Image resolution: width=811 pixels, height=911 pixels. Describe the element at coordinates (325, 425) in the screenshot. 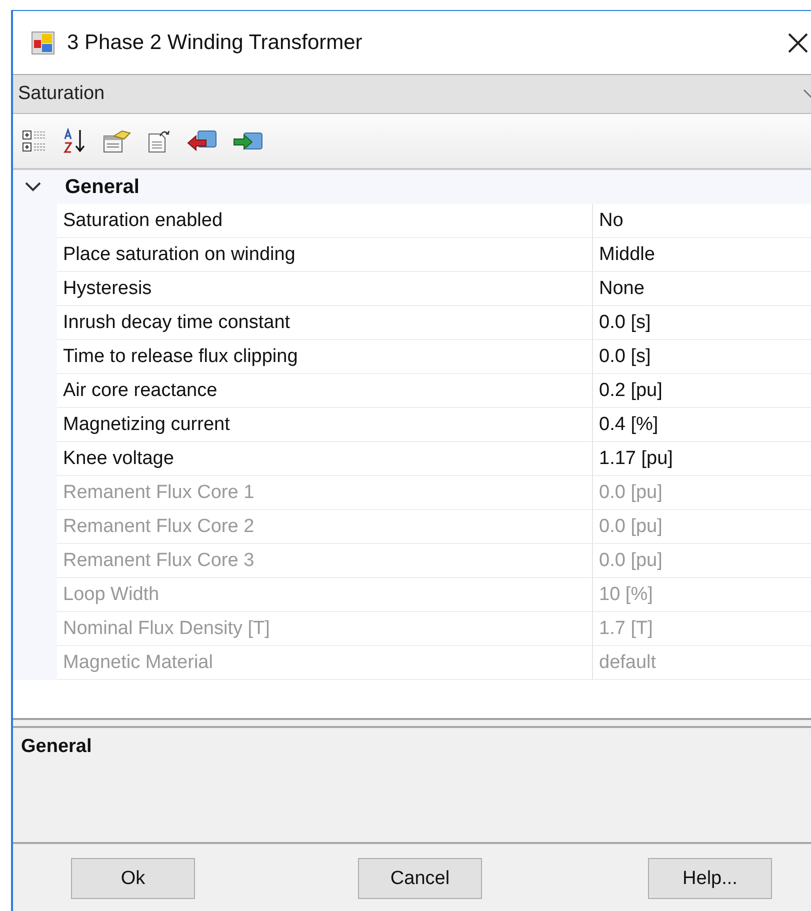

I see `property-name: Magnetizing current` at that location.